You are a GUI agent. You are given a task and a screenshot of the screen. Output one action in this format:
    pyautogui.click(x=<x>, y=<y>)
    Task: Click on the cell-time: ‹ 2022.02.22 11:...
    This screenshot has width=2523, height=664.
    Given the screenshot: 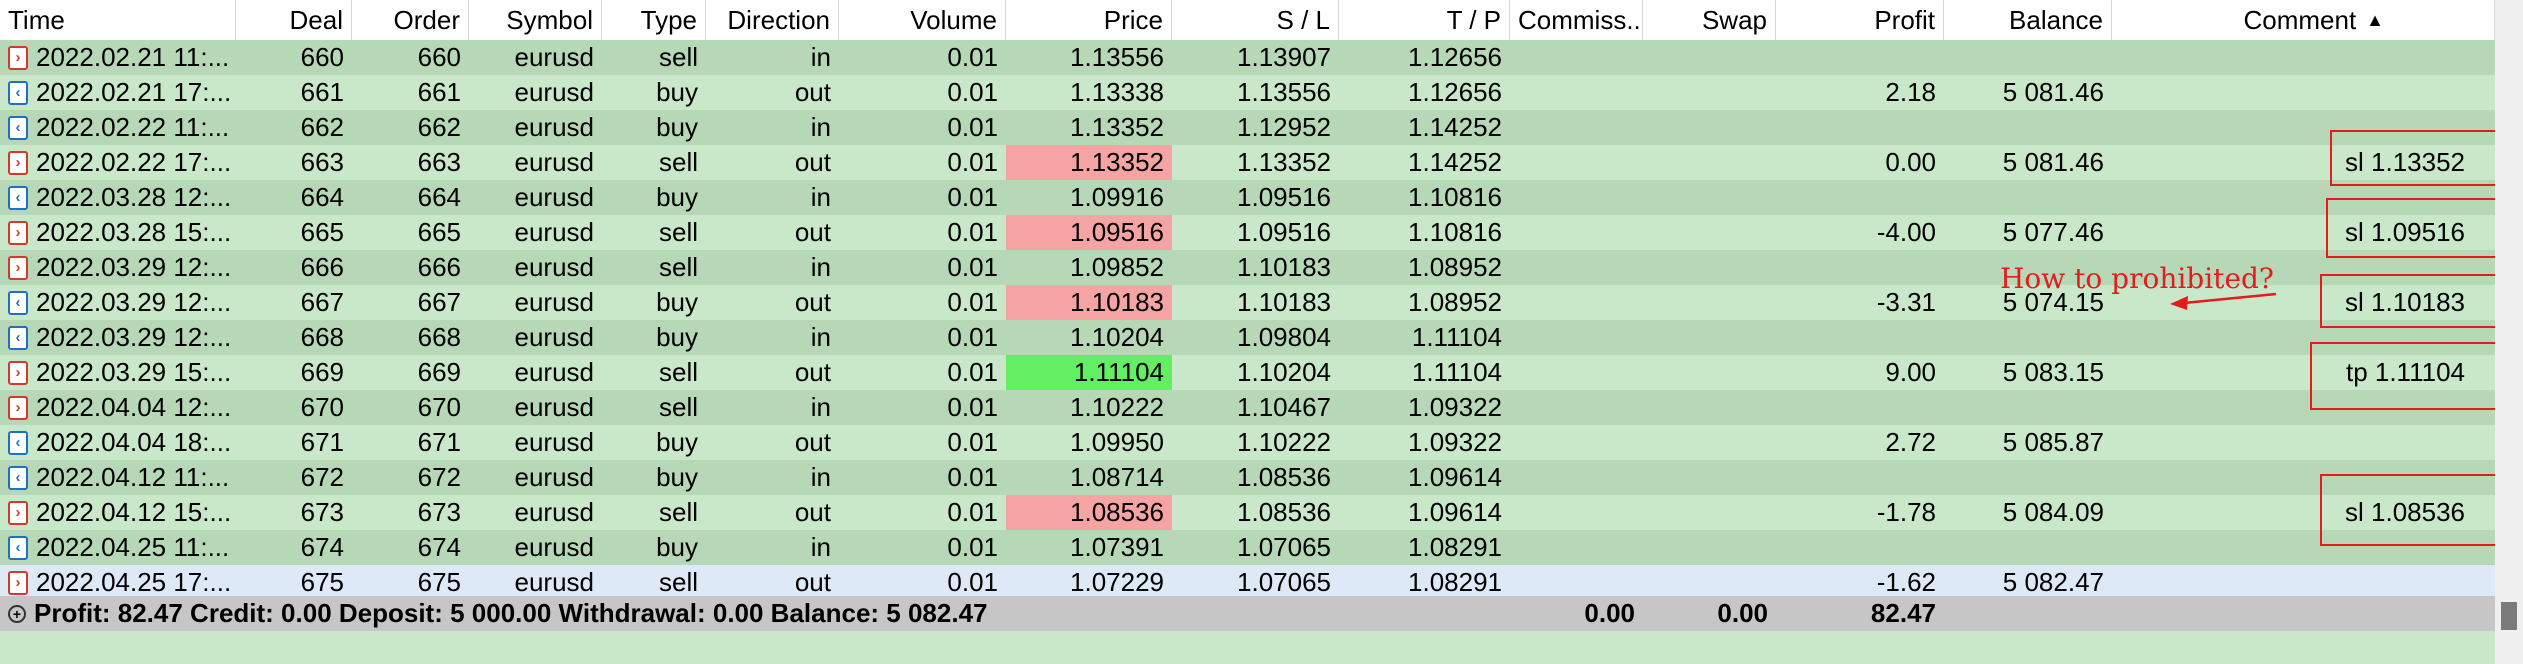 What is the action you would take?
    pyautogui.click(x=118, y=127)
    